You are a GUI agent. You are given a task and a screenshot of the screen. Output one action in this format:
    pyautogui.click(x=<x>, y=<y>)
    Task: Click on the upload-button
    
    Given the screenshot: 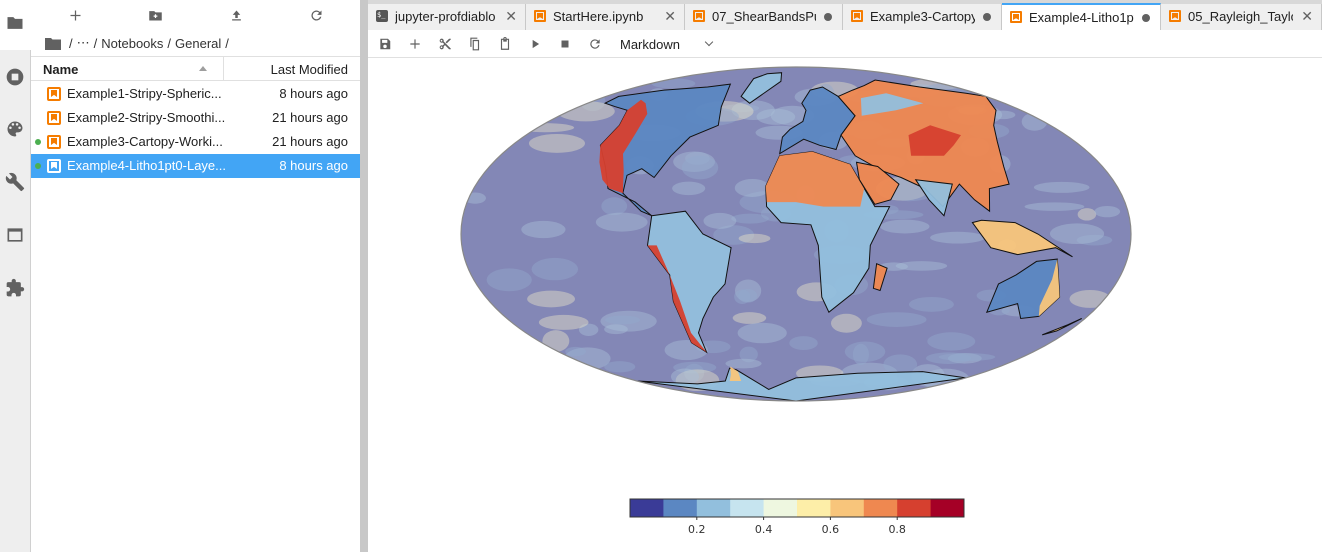 What is the action you would take?
    pyautogui.click(x=236, y=15)
    